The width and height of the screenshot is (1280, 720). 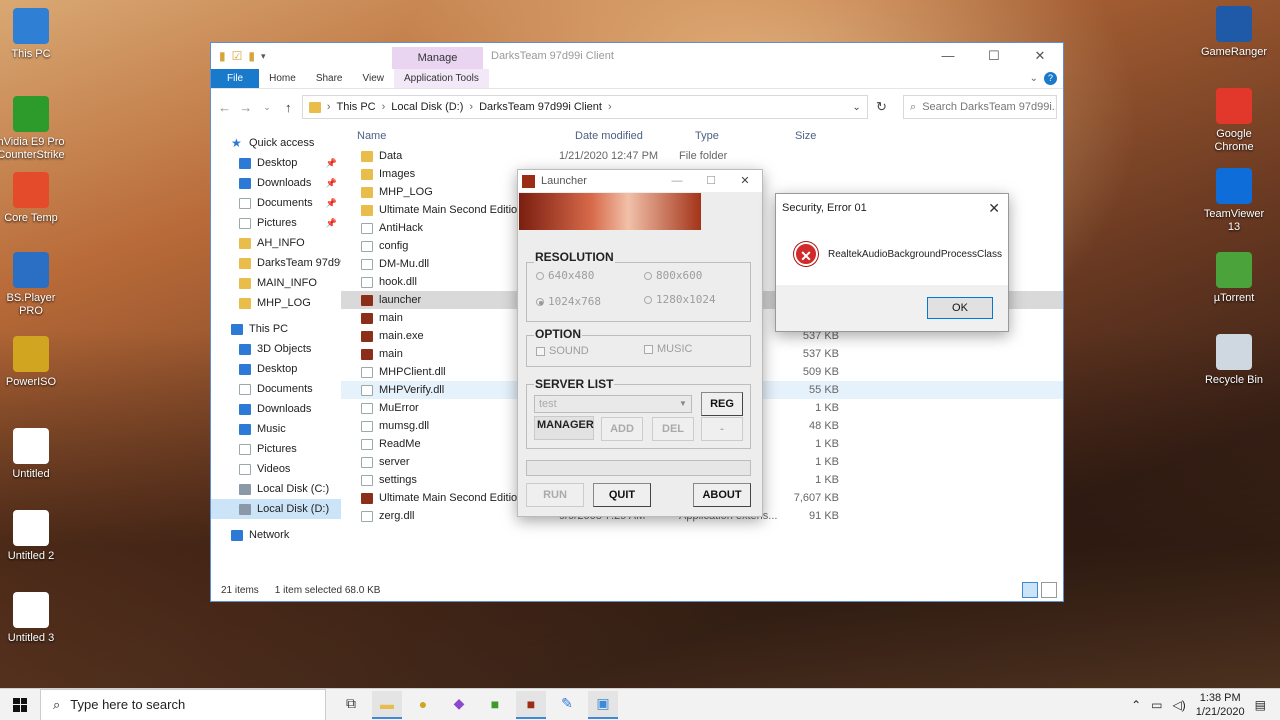 I want to click on desktop-icon-item: nVidia E9 Pro CounterStrike, so click(x=33, y=129).